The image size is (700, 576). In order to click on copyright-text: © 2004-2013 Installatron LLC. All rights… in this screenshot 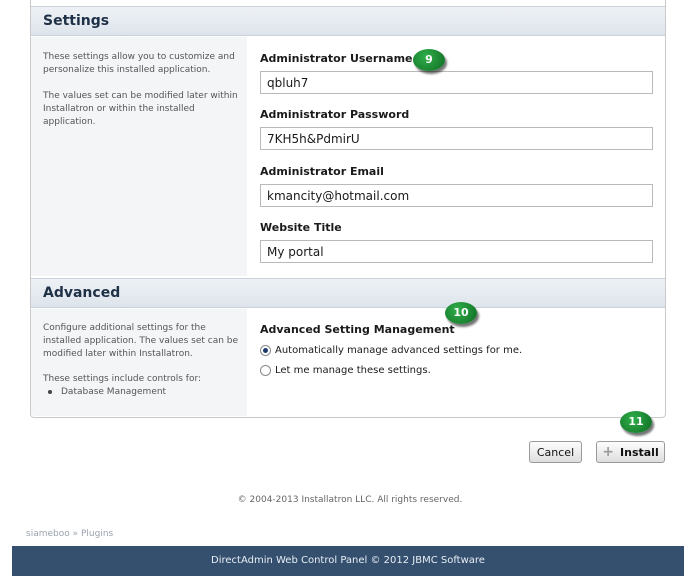, I will do `click(350, 500)`.